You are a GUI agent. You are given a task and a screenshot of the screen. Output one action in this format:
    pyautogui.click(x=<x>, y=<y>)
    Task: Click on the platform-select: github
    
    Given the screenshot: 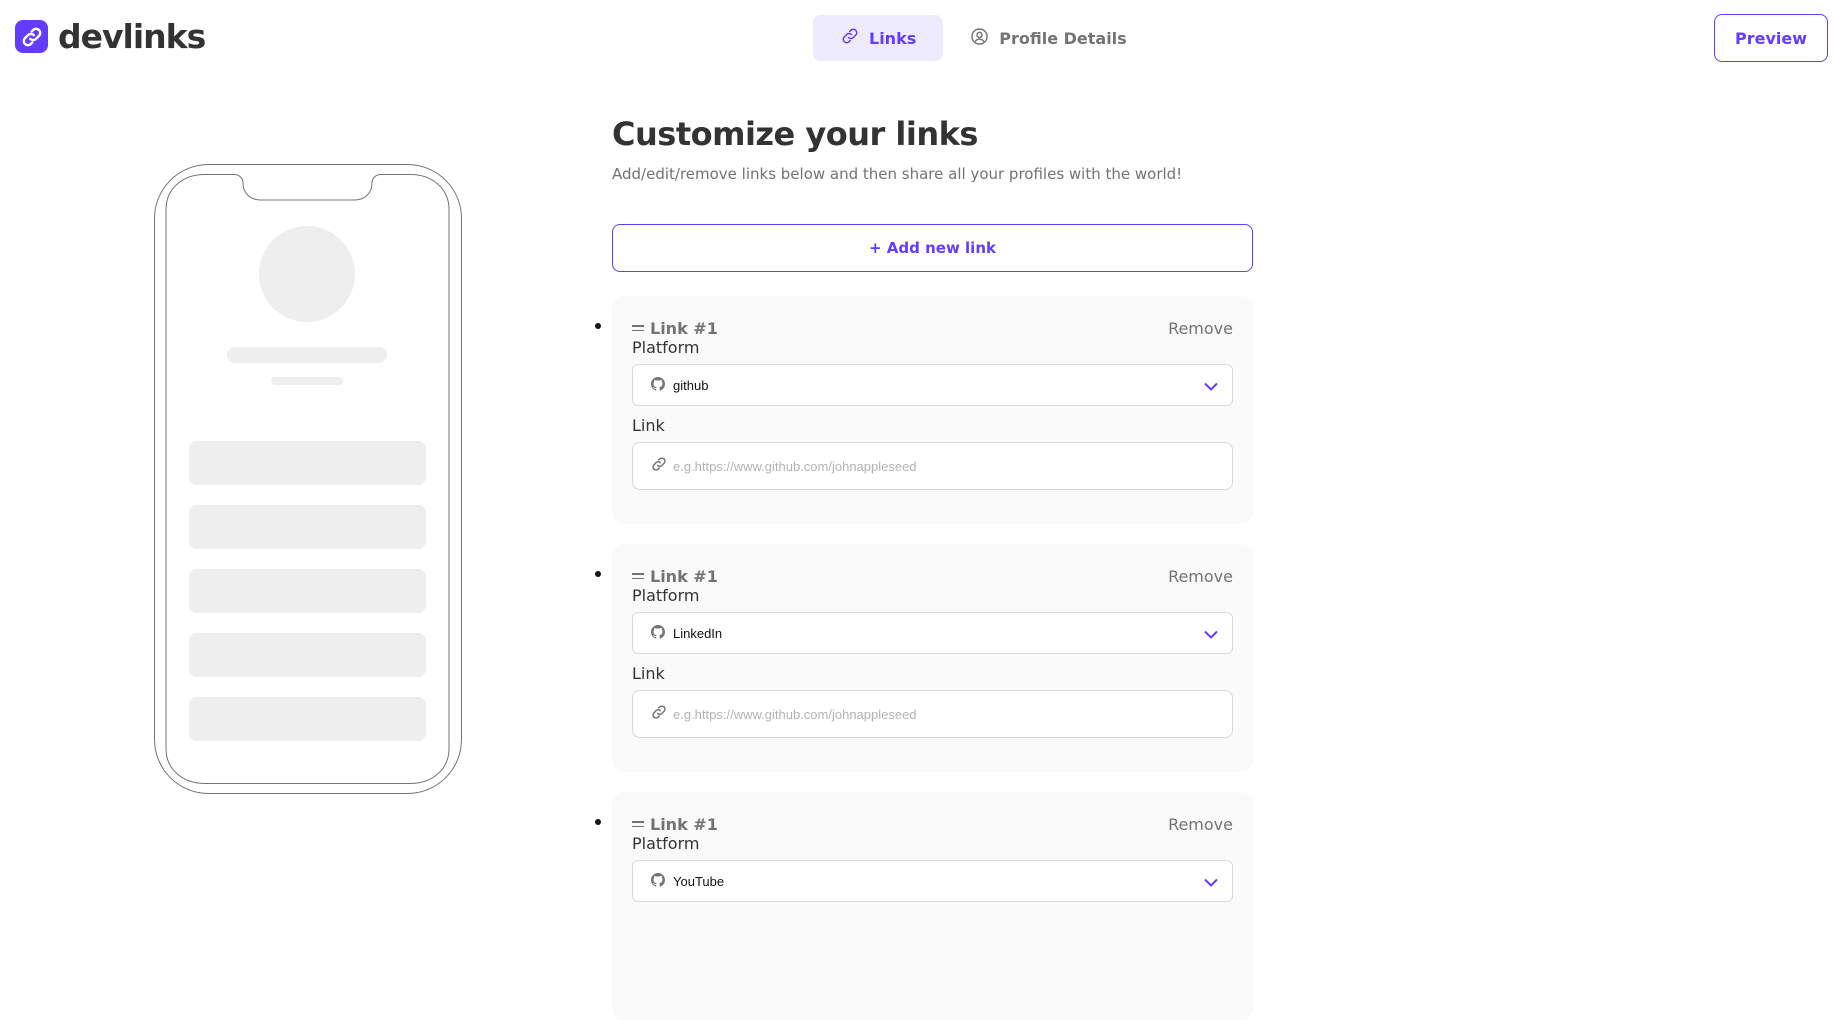 What is the action you would take?
    pyautogui.click(x=932, y=385)
    